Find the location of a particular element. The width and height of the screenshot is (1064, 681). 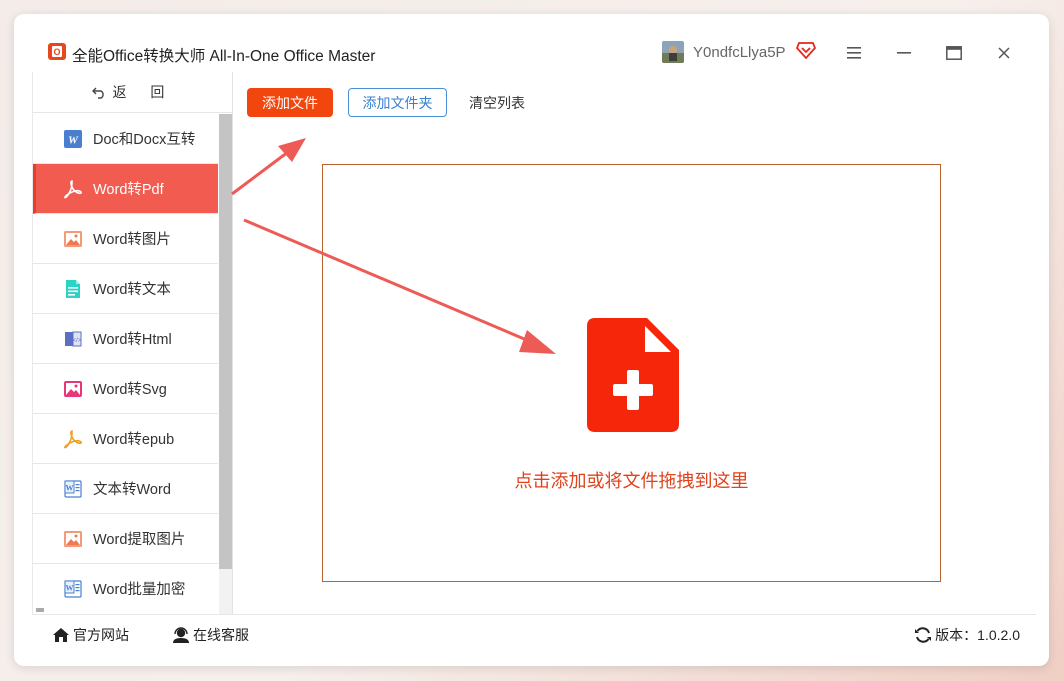

sidebar-item-label: 文本转Word is located at coordinates (132, 490).